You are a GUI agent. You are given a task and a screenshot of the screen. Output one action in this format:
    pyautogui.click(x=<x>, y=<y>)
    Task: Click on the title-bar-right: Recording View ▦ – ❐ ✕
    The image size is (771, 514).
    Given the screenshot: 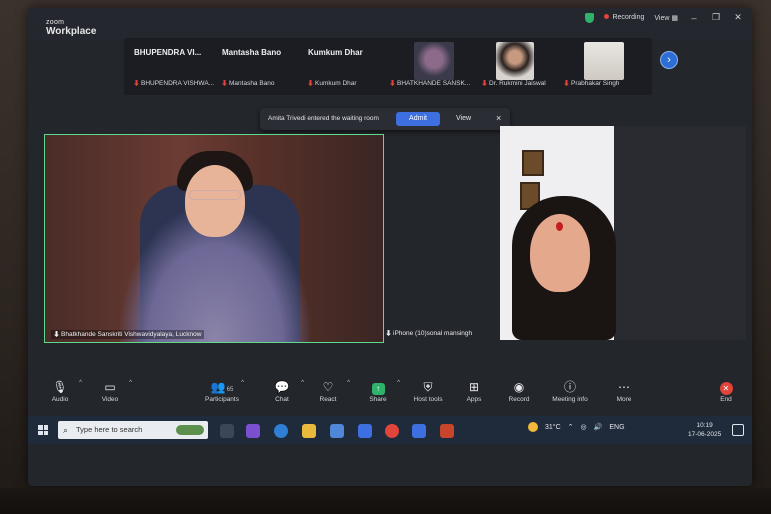 What is the action you would take?
    pyautogui.click(x=664, y=17)
    